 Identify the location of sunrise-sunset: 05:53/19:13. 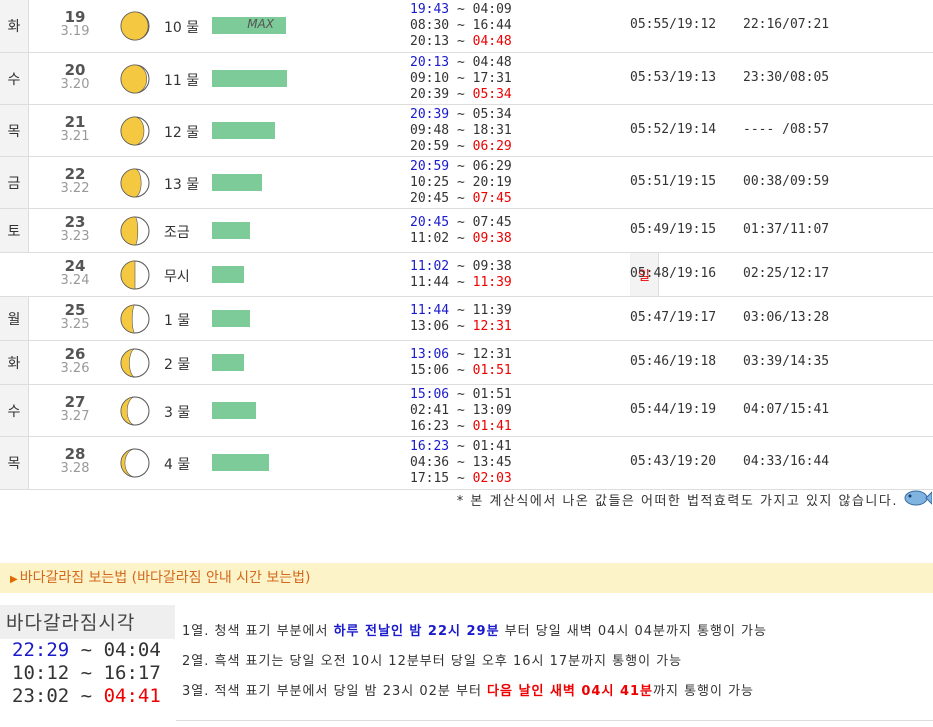
(673, 77).